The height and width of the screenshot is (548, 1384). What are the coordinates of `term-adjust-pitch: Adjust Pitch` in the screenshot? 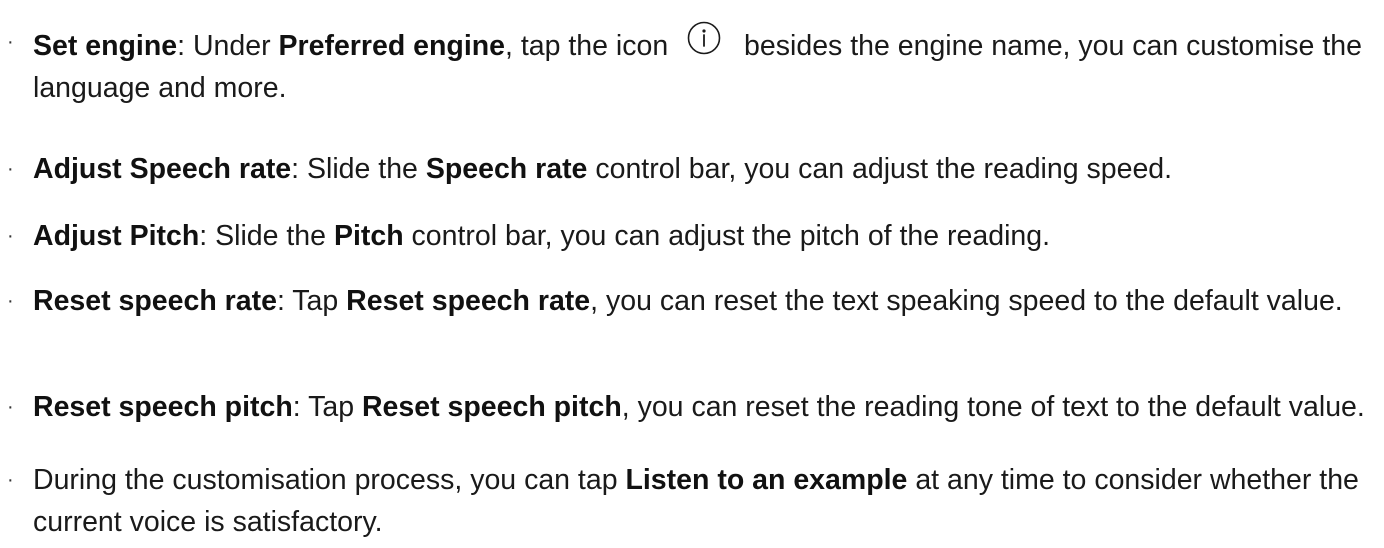 It's located at (116, 236).